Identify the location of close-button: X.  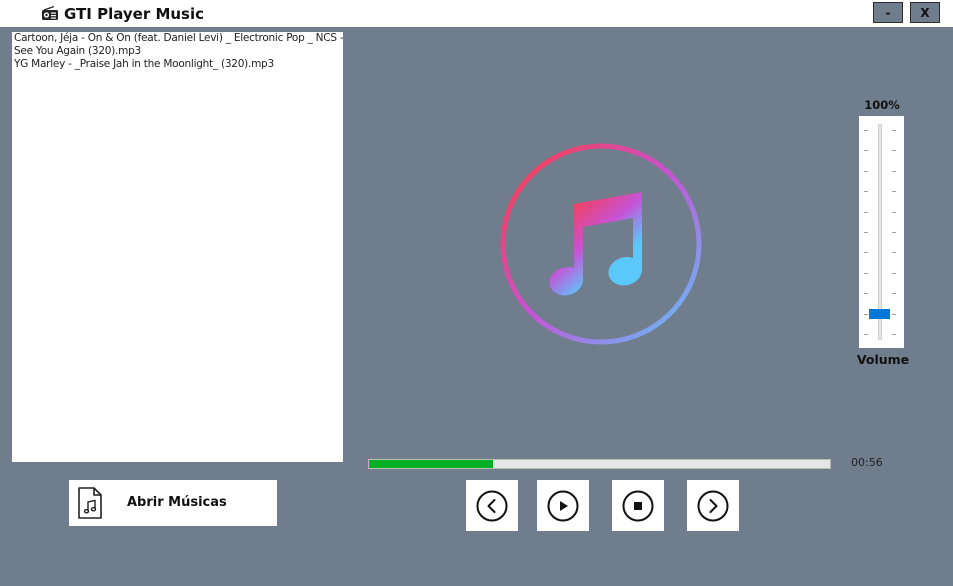
(925, 12).